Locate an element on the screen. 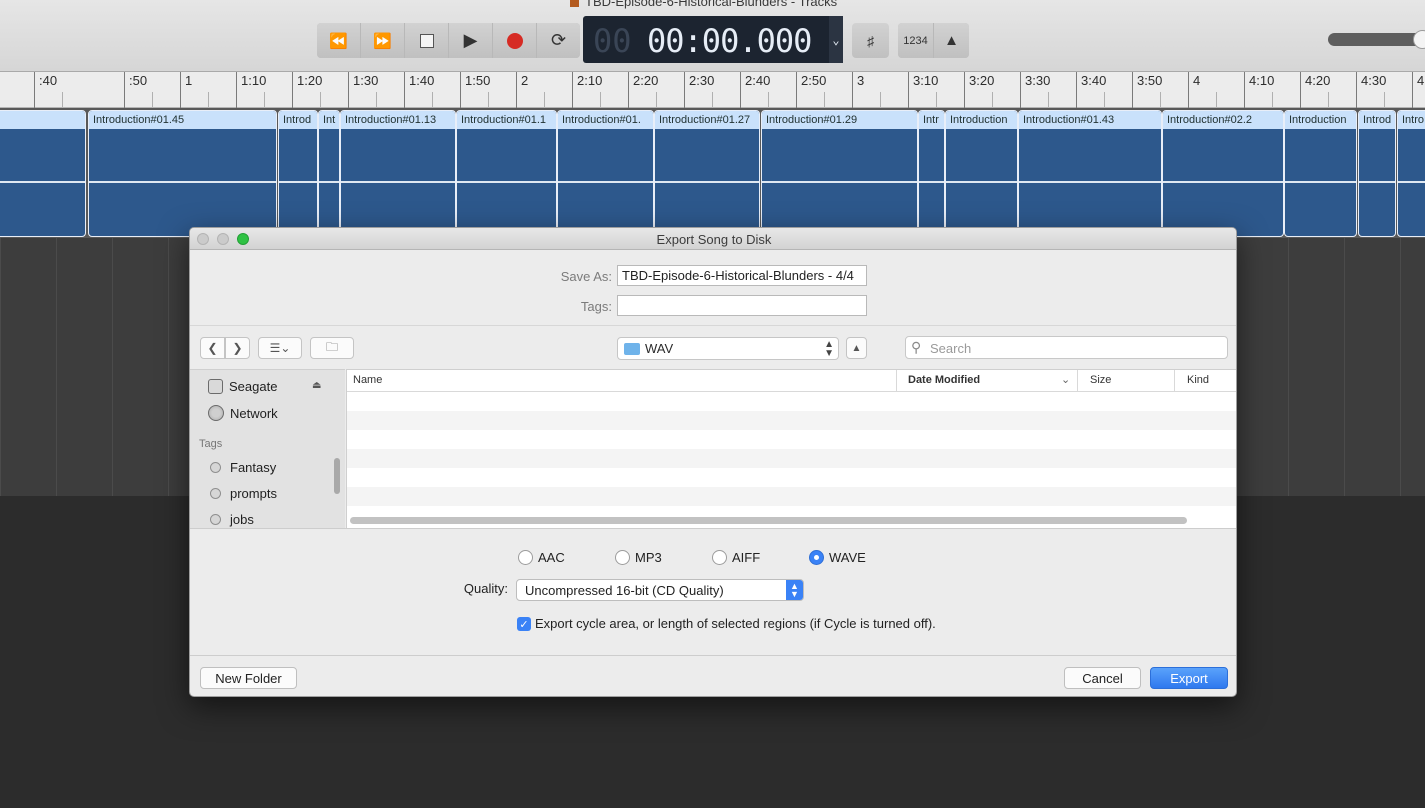  sidebar-item-tag-jobs: jobs is located at coordinates (231, 519).